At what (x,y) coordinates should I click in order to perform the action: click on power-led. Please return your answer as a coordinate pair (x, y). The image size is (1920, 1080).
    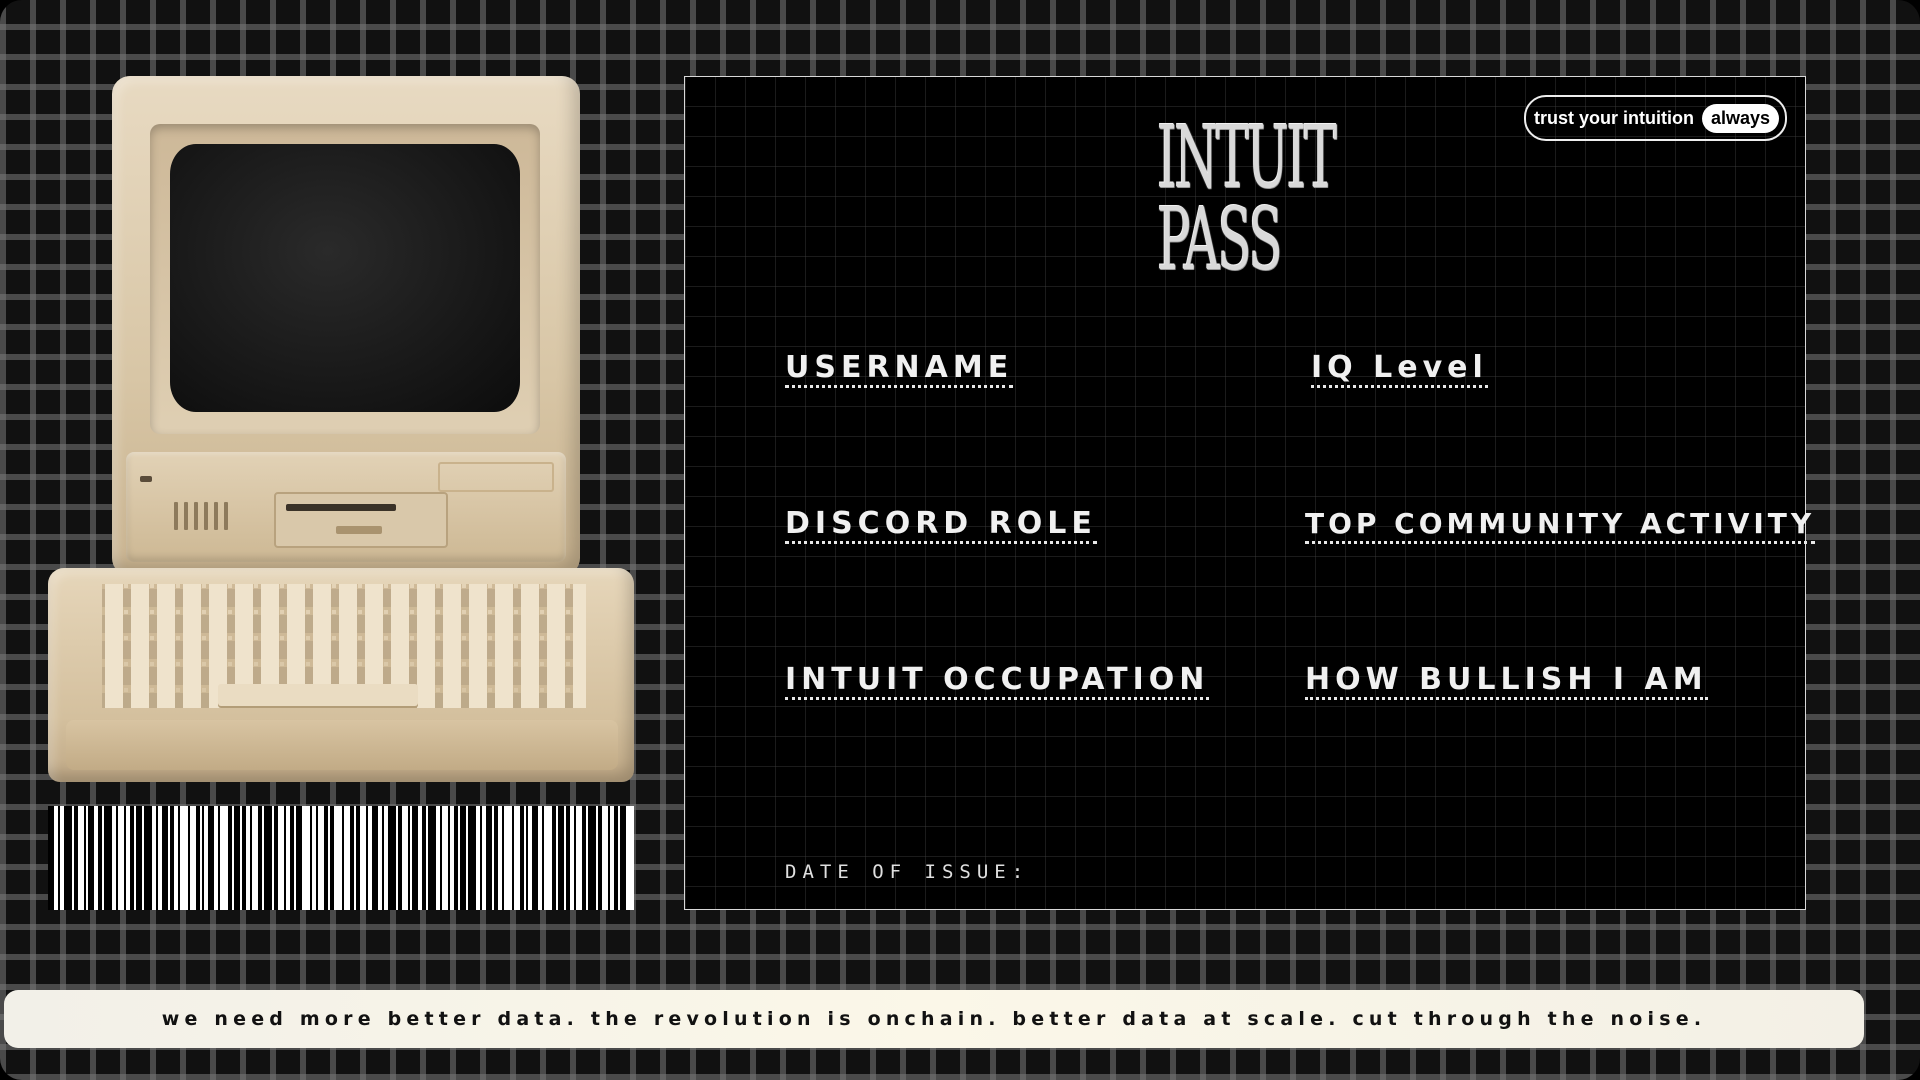
    Looking at the image, I should click on (146, 479).